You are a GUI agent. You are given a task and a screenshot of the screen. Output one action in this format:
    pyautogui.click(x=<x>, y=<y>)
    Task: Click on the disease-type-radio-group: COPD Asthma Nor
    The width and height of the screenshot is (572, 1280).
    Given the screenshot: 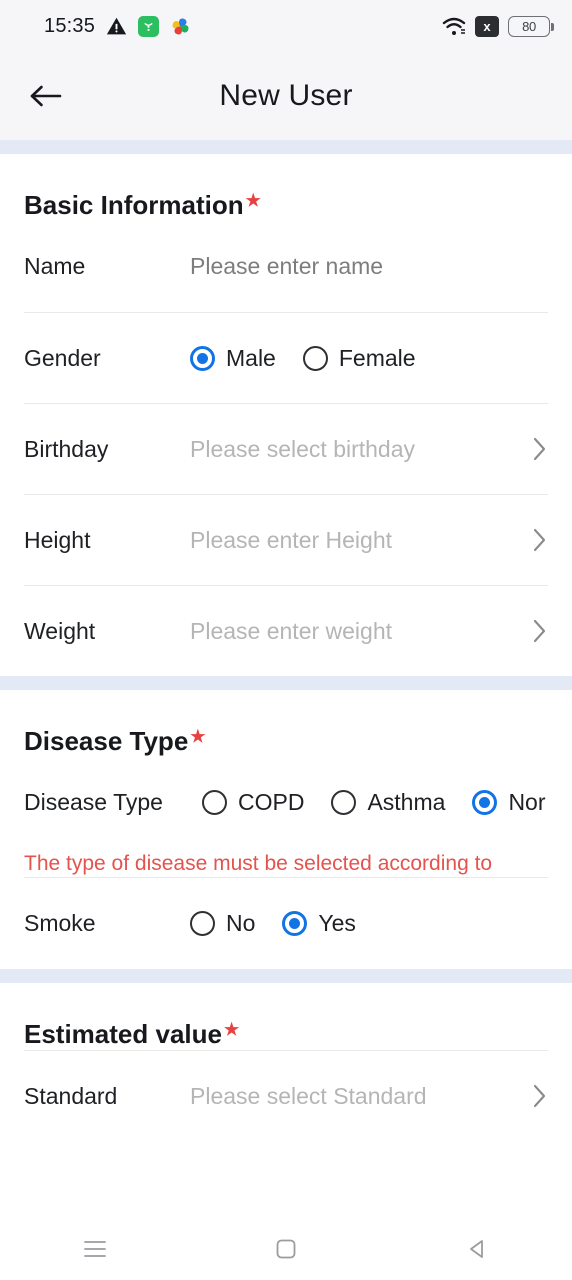 What is the action you would take?
    pyautogui.click(x=387, y=802)
    